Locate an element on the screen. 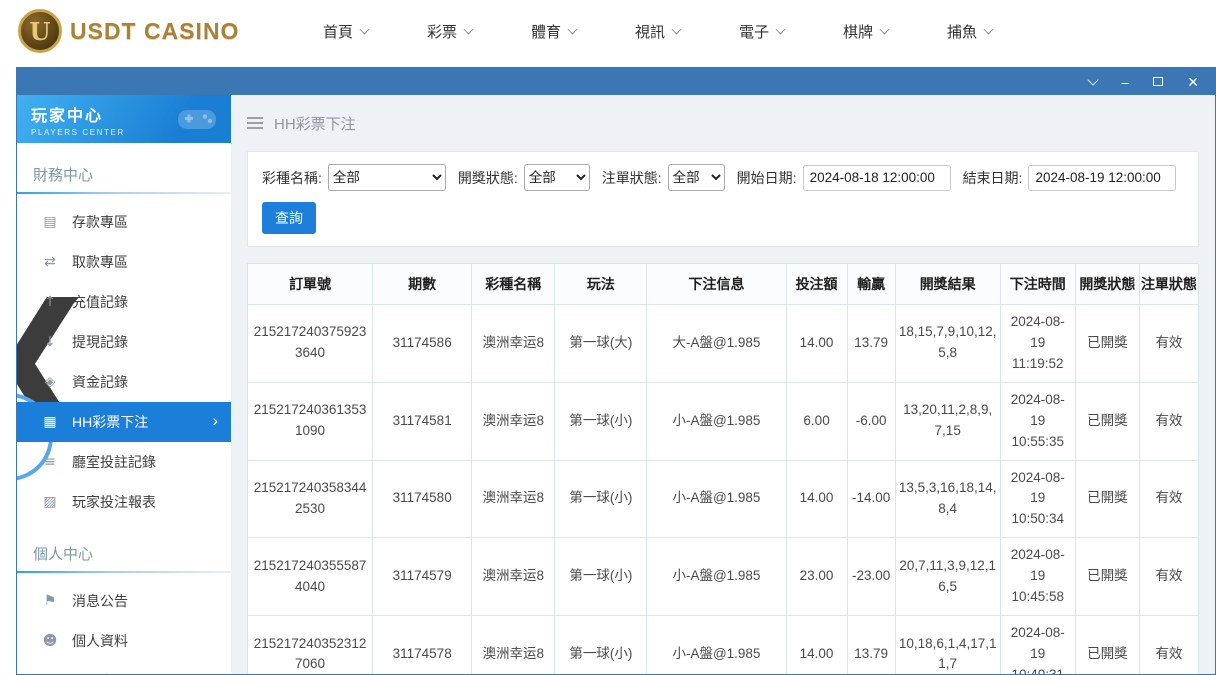 Image resolution: width=1216 pixels, height=675 pixels. nav-item: 捕魚 is located at coordinates (969, 31).